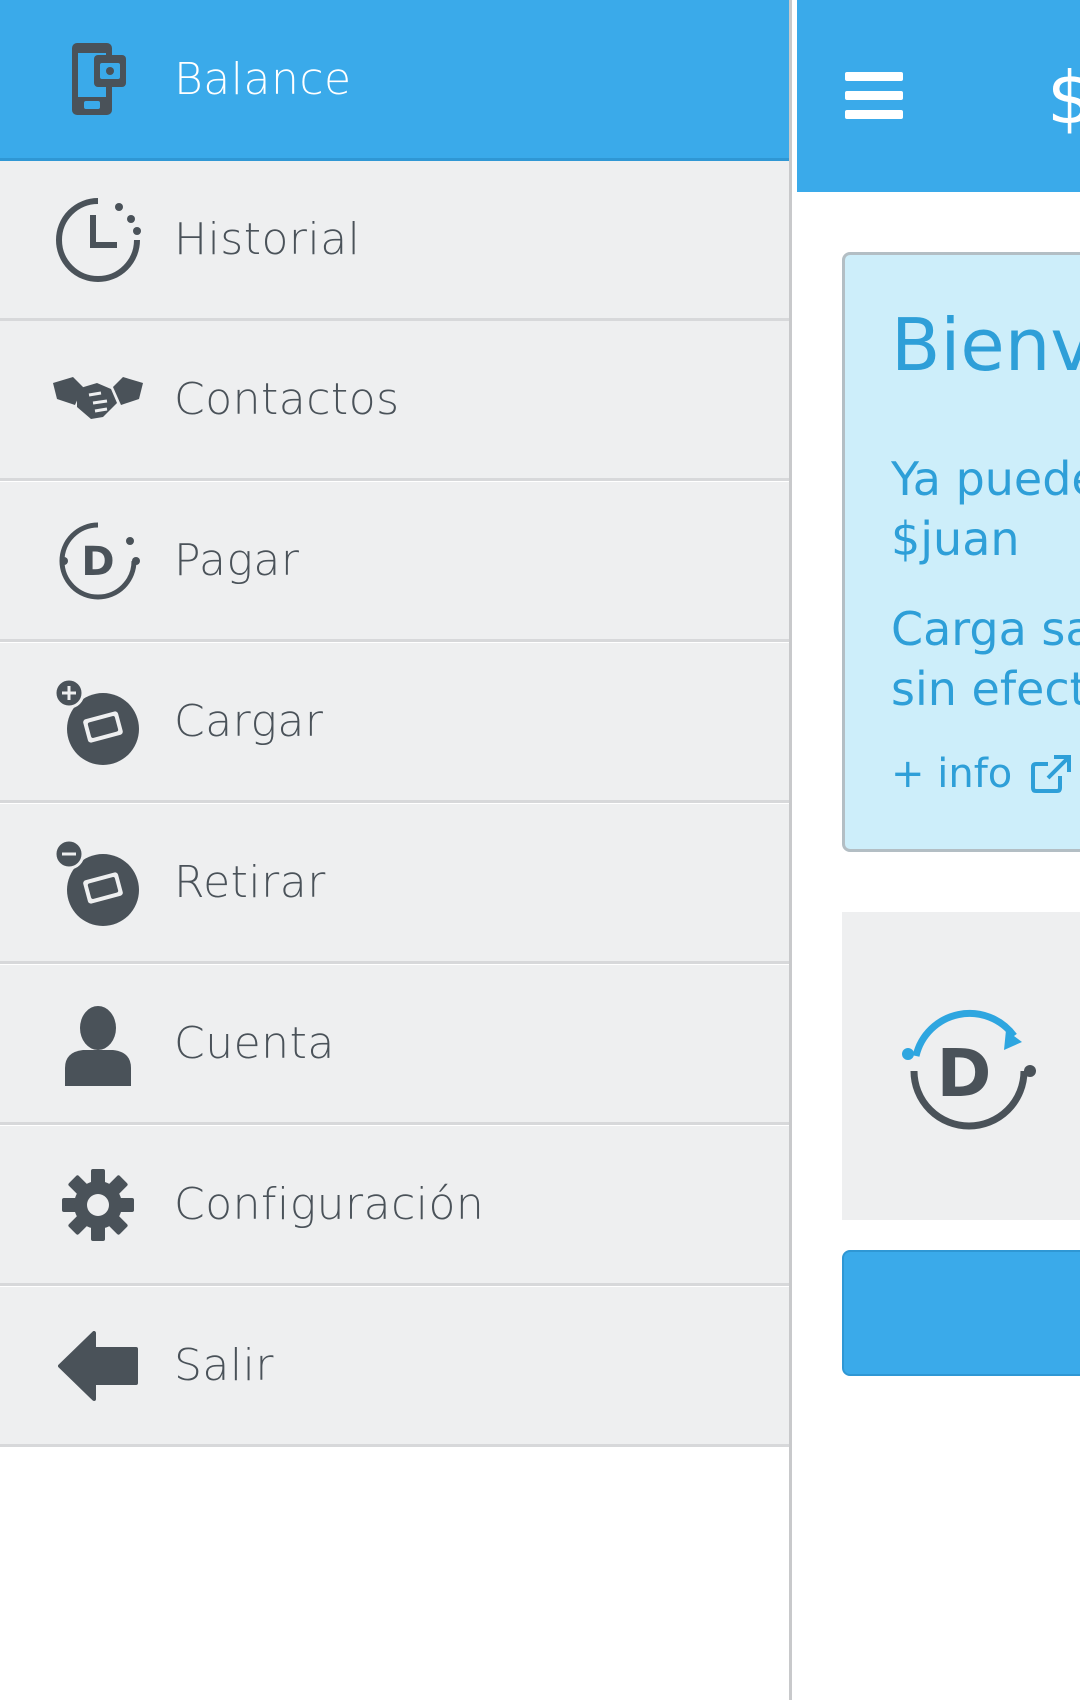 The width and height of the screenshot is (1080, 1700). Describe the element at coordinates (98, 883) in the screenshot. I see `cash-minus-icon` at that location.